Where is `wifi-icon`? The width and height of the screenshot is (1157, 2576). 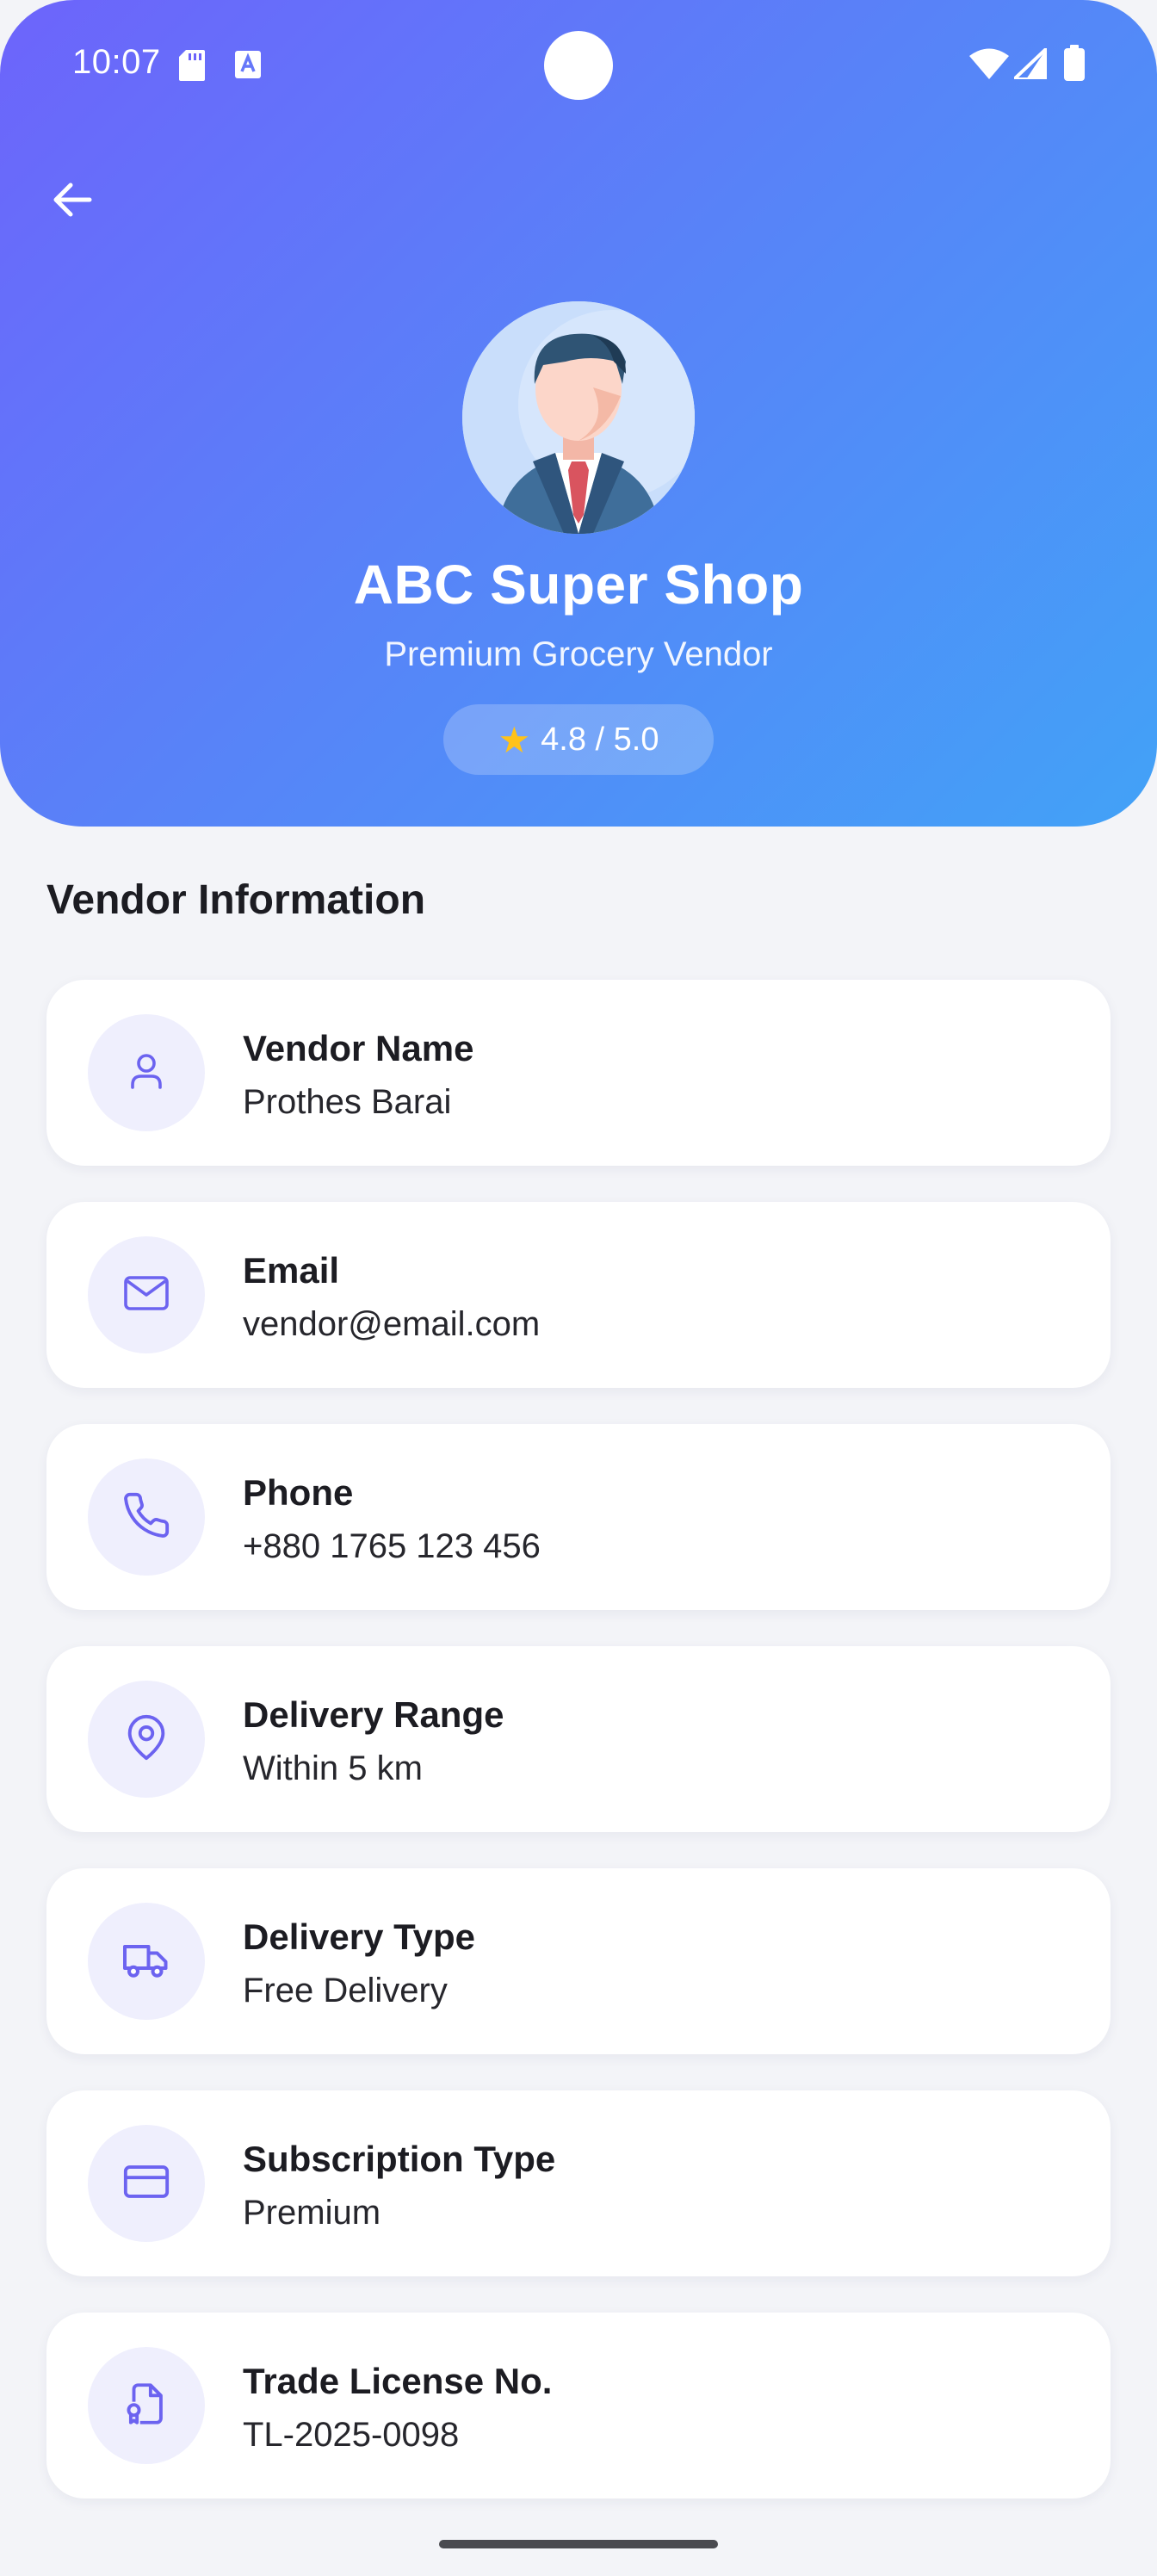
wifi-icon is located at coordinates (989, 66).